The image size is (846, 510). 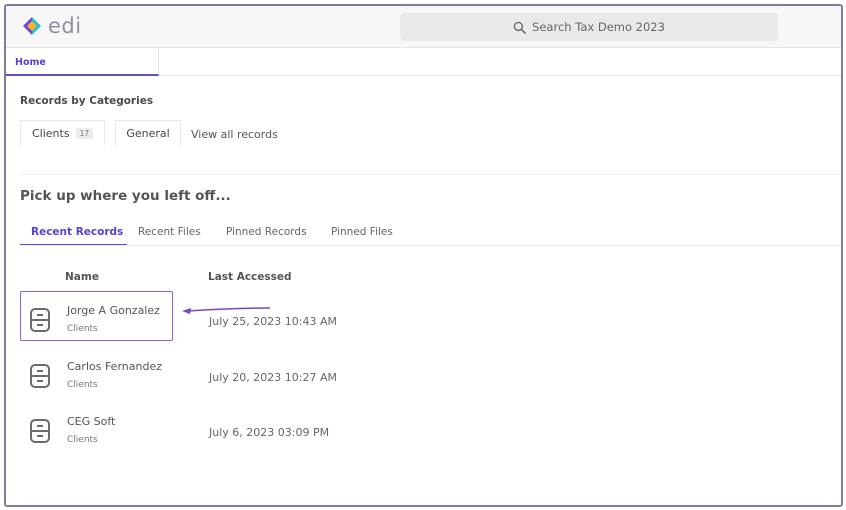 What do you see at coordinates (423, 62) in the screenshot?
I see `tab-strip: Home` at bounding box center [423, 62].